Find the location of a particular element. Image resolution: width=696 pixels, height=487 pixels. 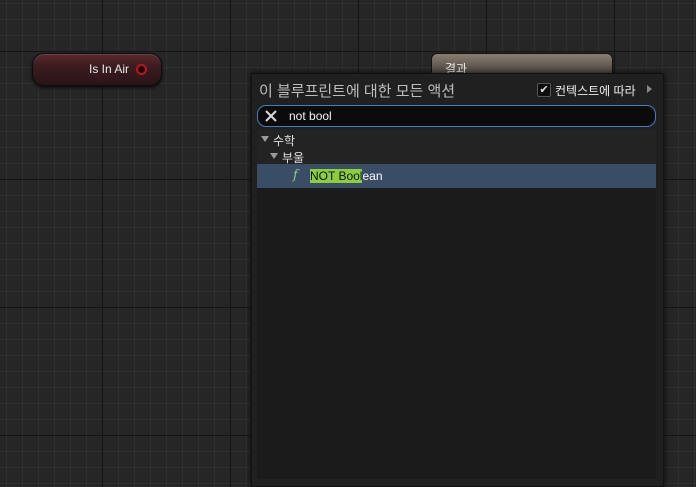

context-sensitive-label: 컨텍스트에 따라 is located at coordinates (595, 90).